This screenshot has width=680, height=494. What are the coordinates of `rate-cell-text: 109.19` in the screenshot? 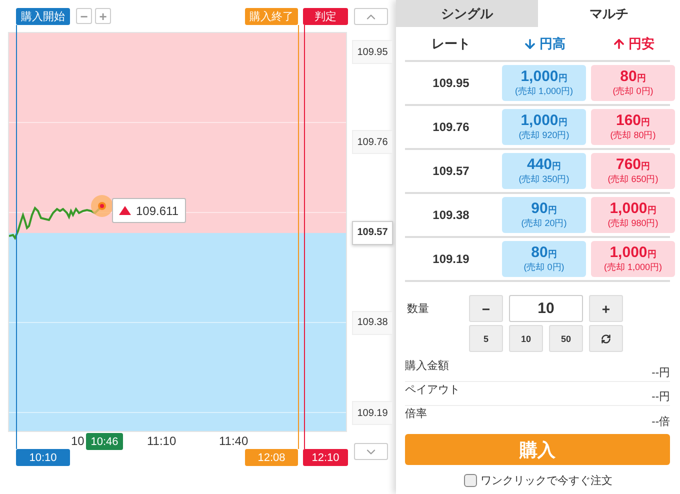 It's located at (451, 259).